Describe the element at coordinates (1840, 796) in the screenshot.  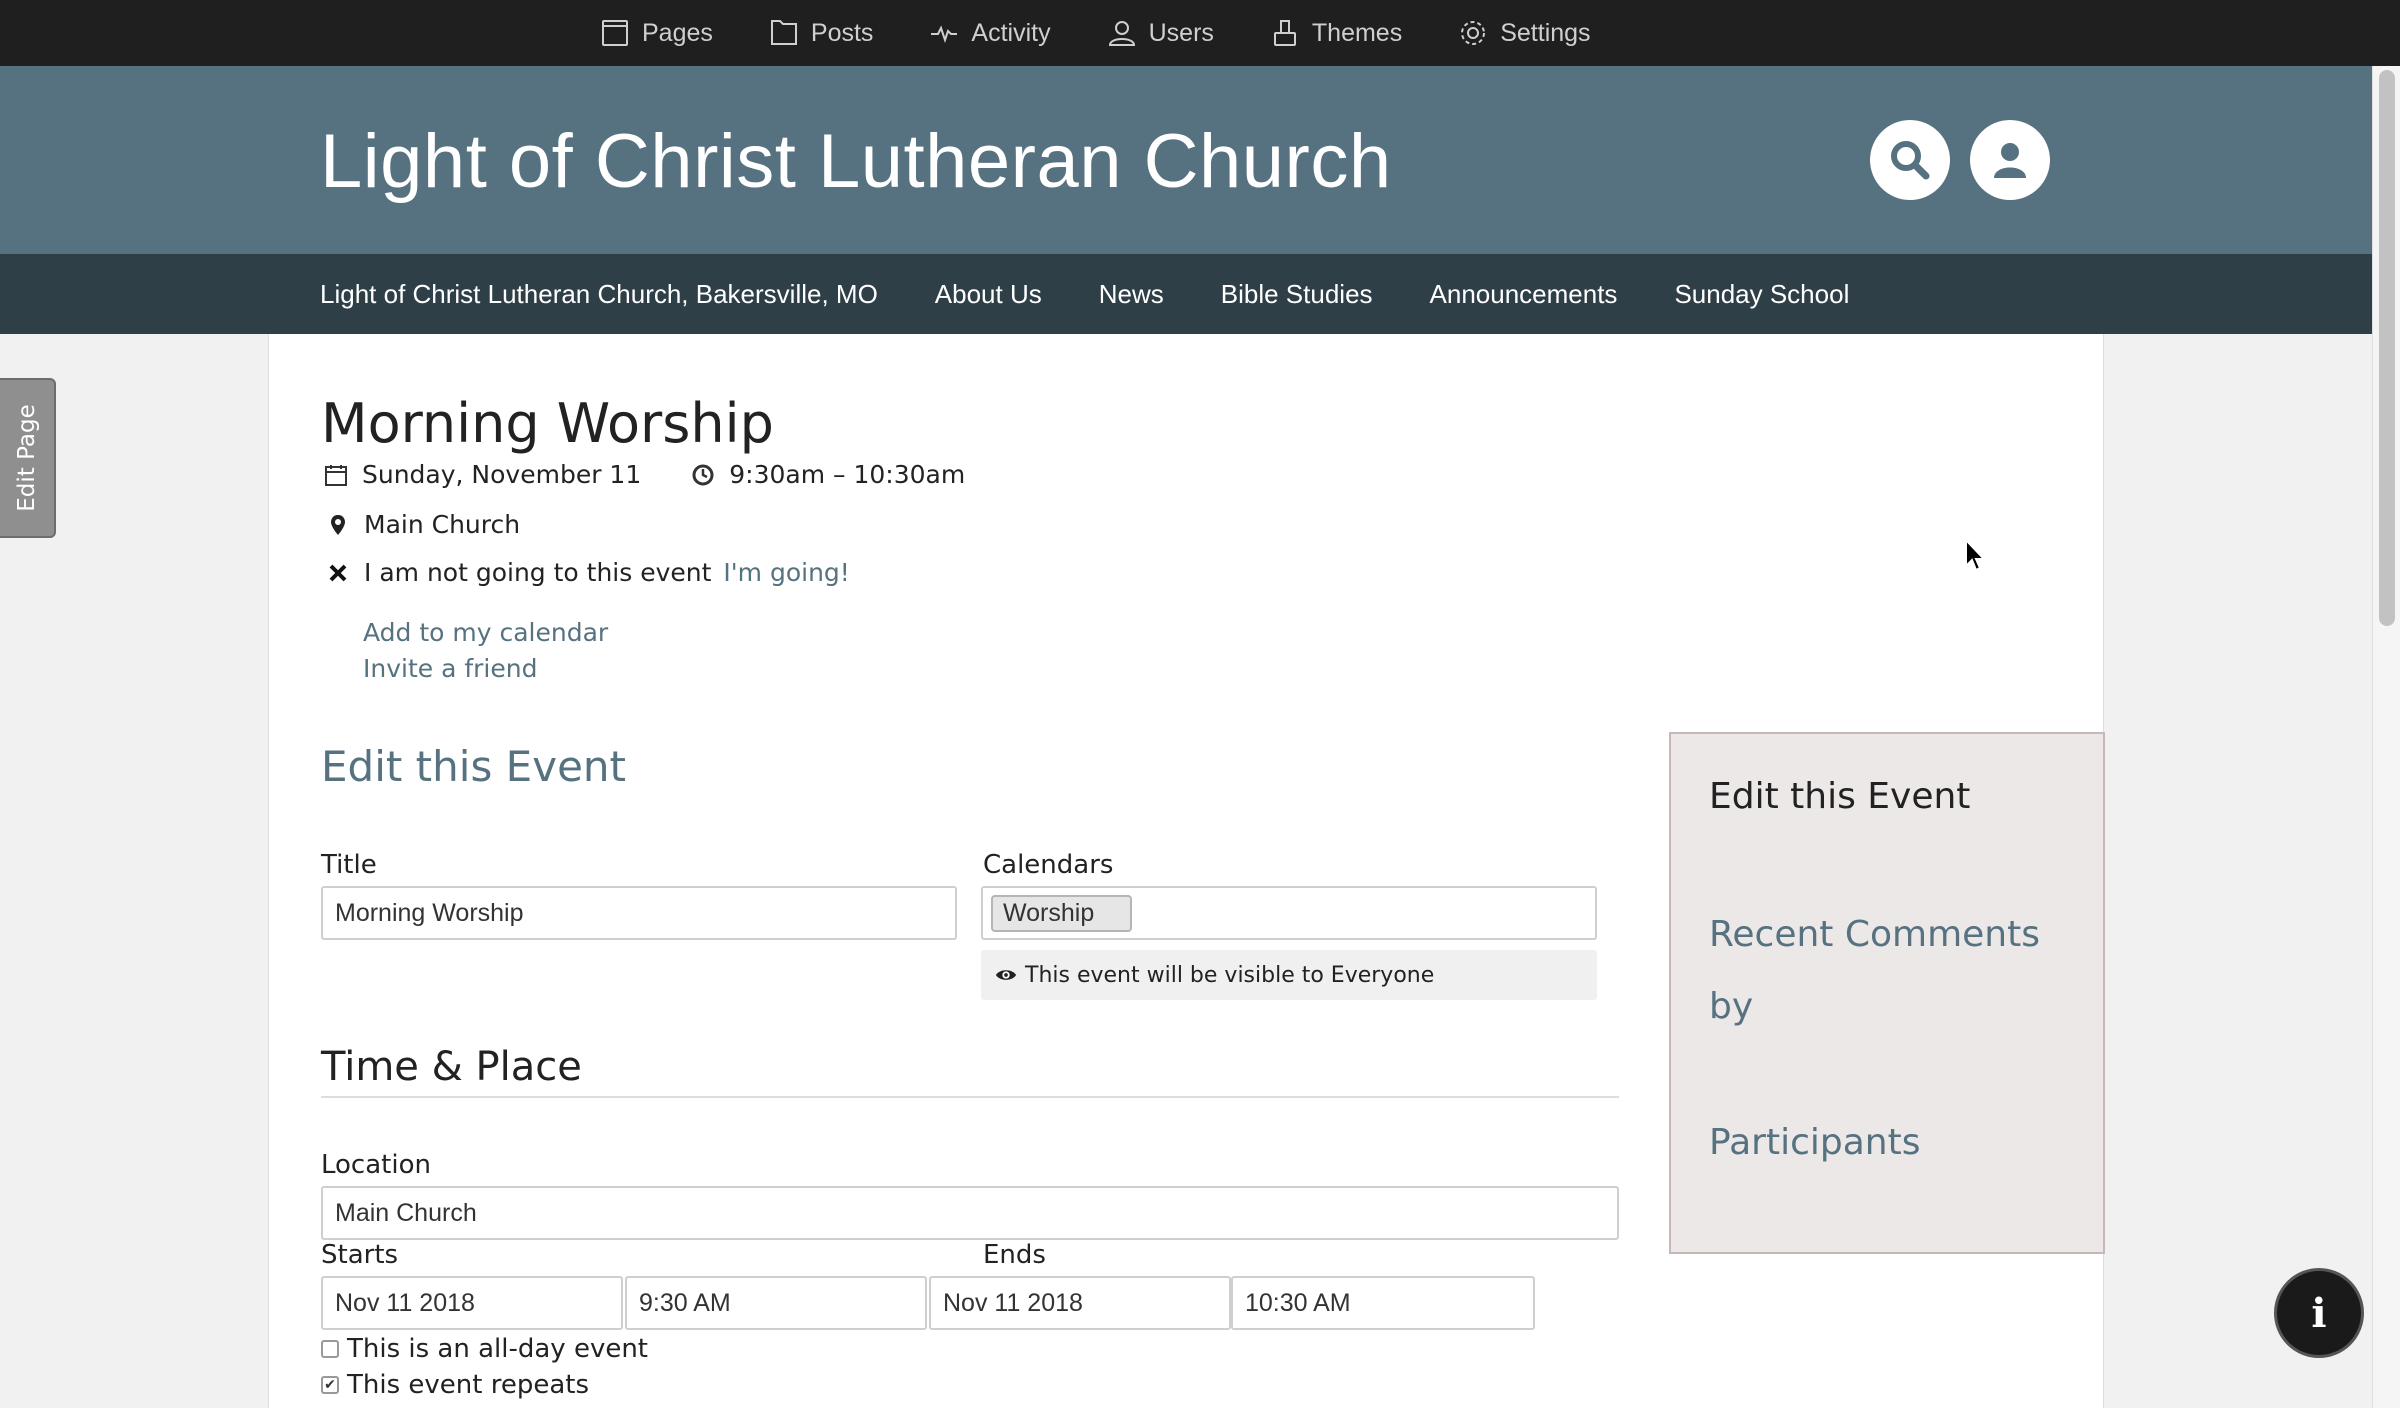
I see `sidebar-edit-heading: Edit this Event` at that location.